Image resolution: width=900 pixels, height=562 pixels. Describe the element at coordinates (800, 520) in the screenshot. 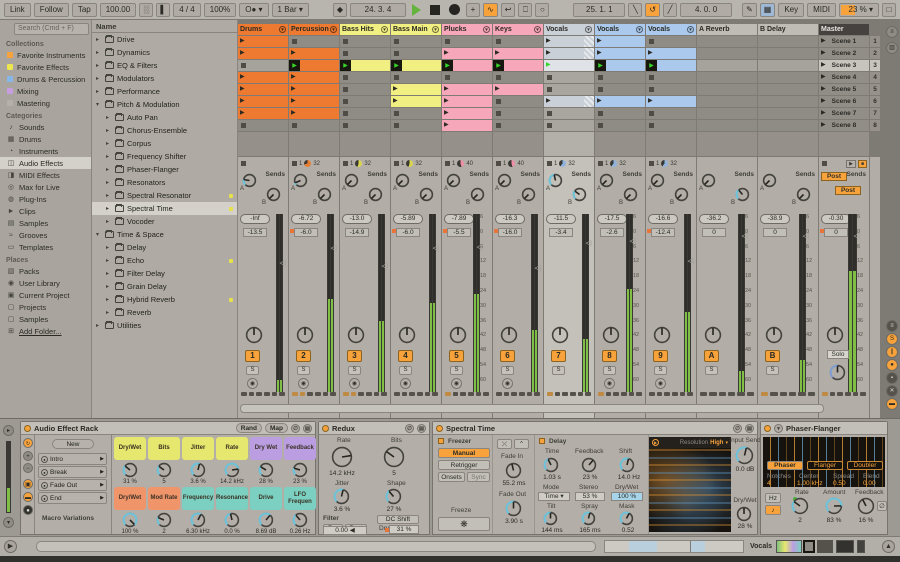

I see `phaser-rate-value: 2` at that location.